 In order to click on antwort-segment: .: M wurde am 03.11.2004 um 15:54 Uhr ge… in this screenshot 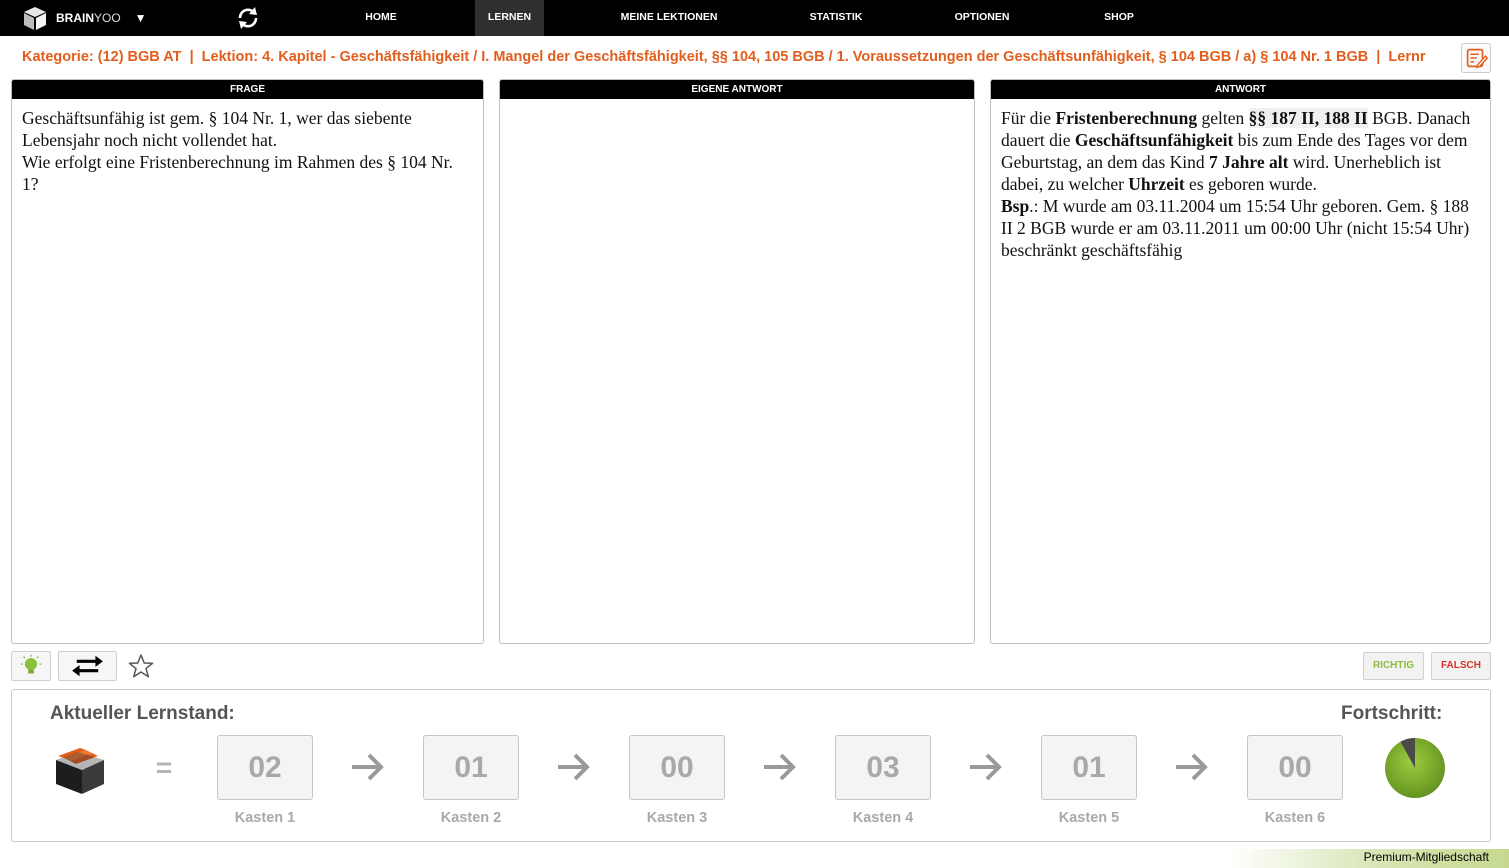, I will do `click(1235, 228)`.